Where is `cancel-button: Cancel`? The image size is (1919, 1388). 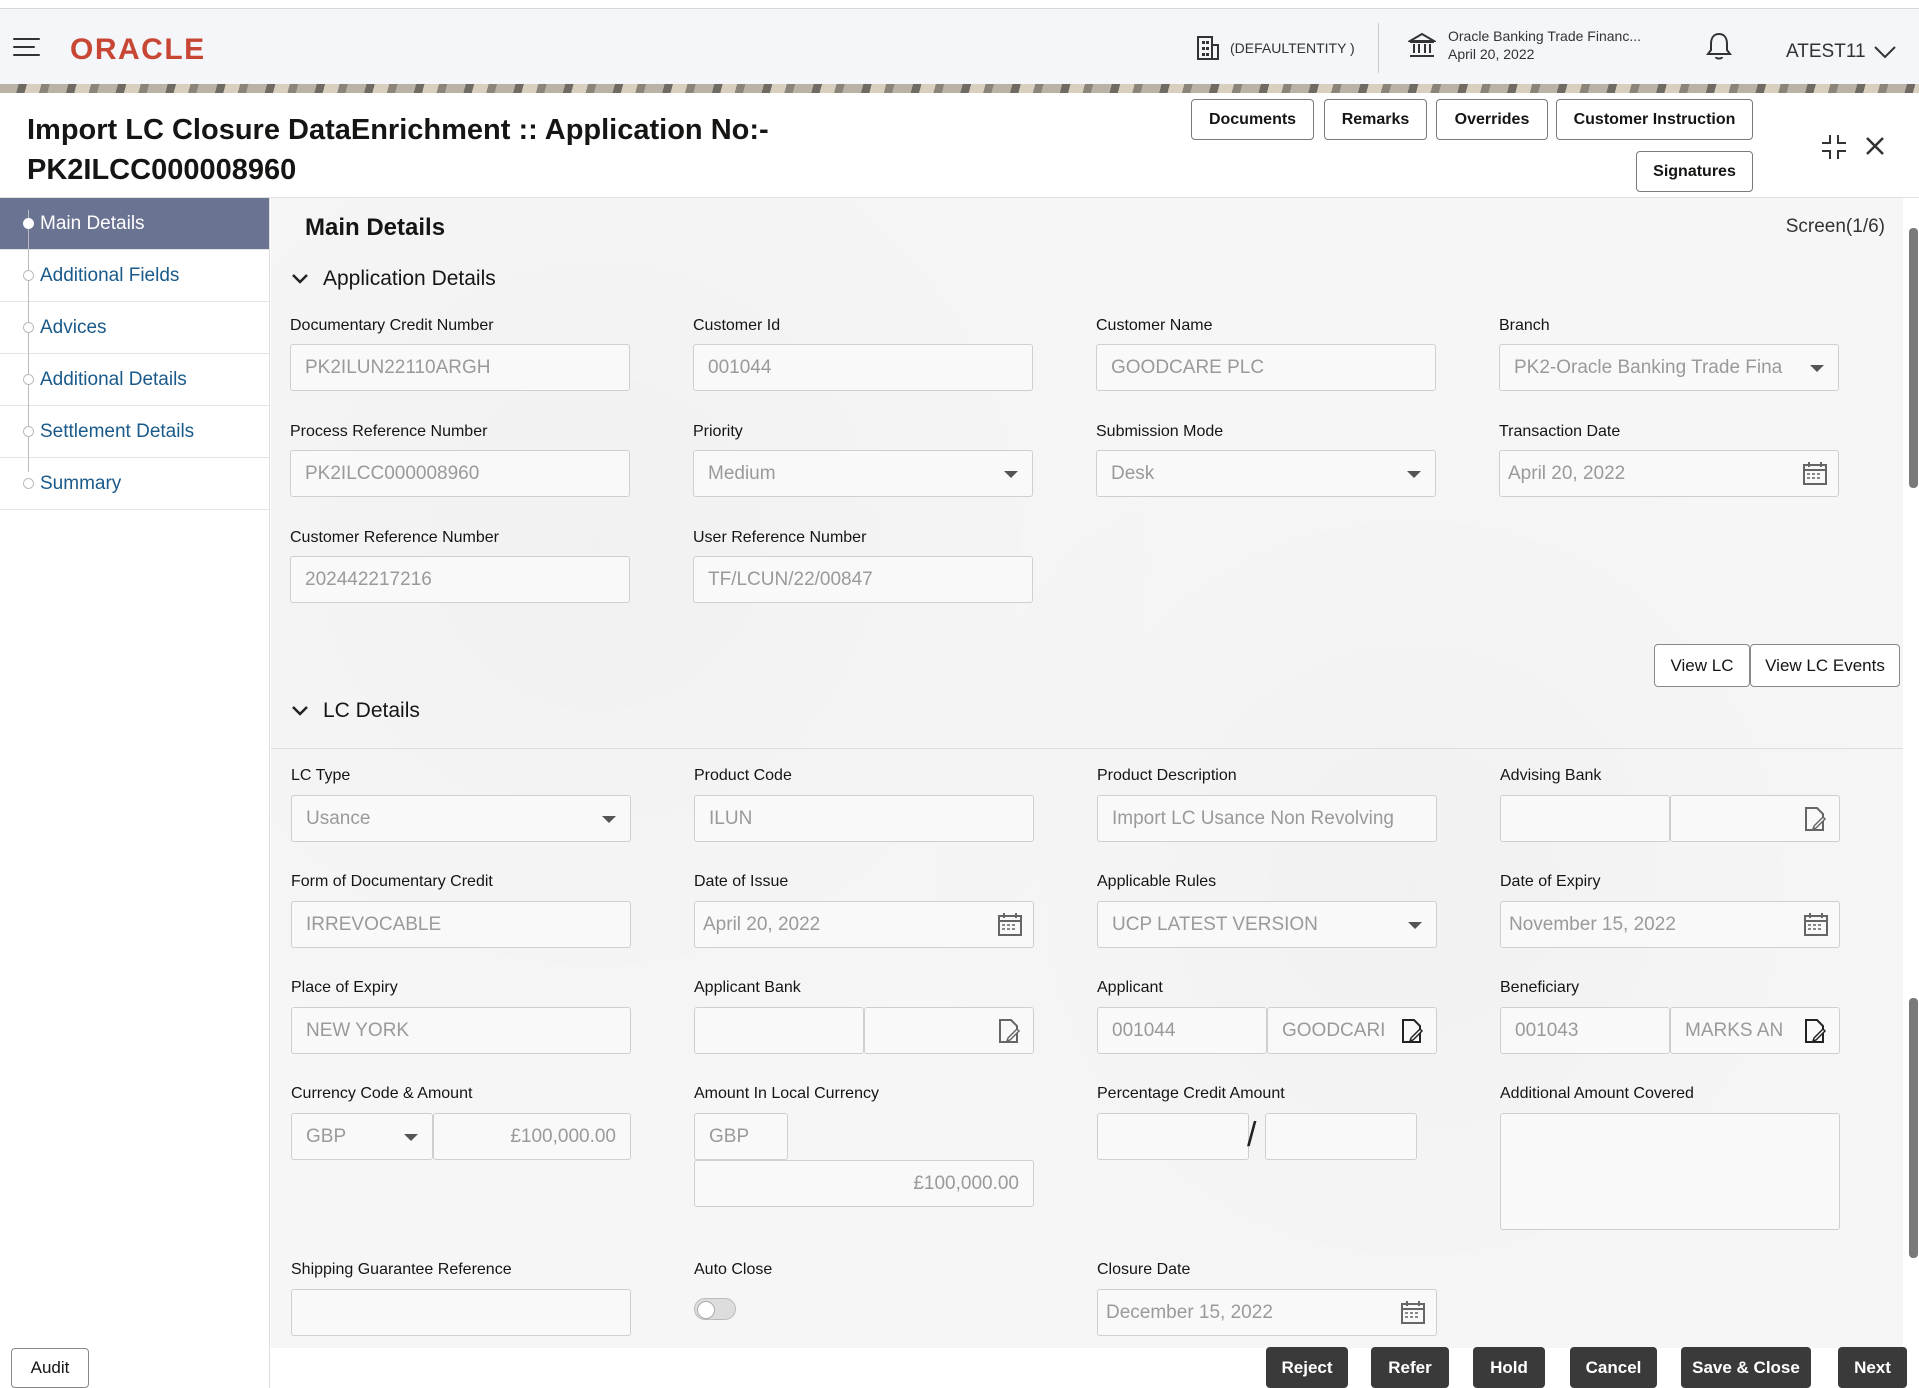
cancel-button: Cancel is located at coordinates (1613, 1367).